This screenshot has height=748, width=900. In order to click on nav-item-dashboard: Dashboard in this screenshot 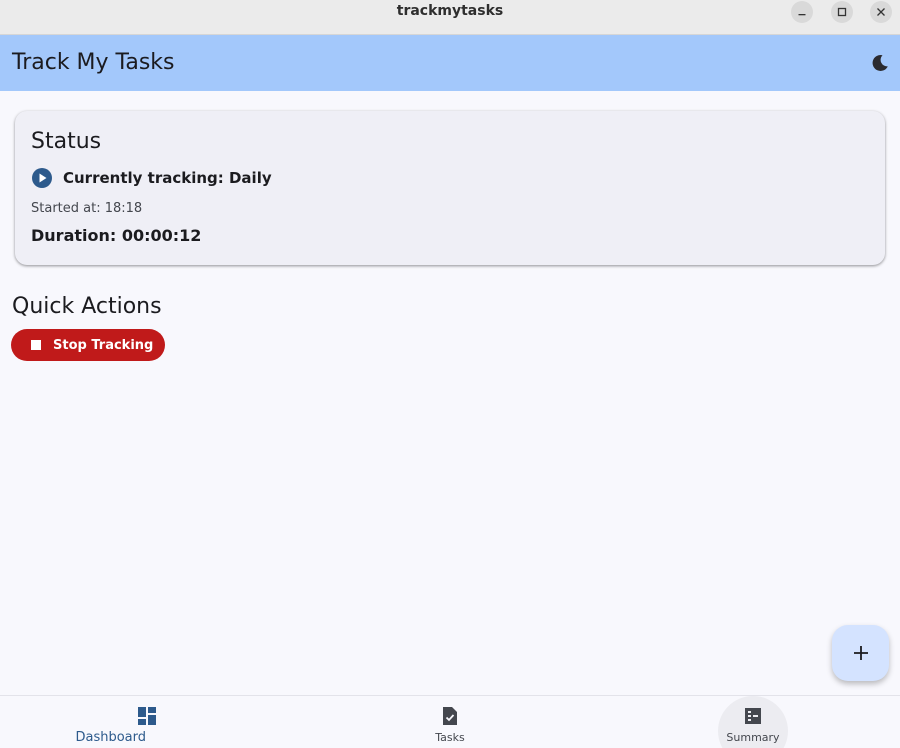, I will do `click(150, 722)`.